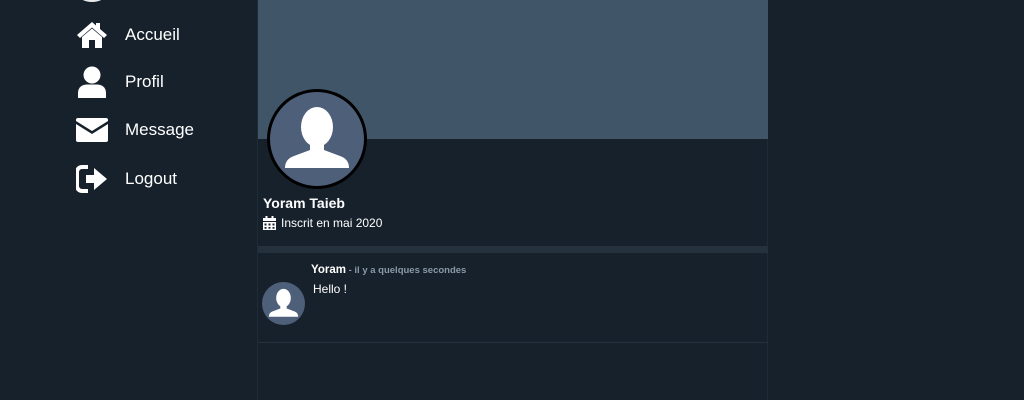 The height and width of the screenshot is (400, 1024). Describe the element at coordinates (92, 82) in the screenshot. I see `user-icon` at that location.